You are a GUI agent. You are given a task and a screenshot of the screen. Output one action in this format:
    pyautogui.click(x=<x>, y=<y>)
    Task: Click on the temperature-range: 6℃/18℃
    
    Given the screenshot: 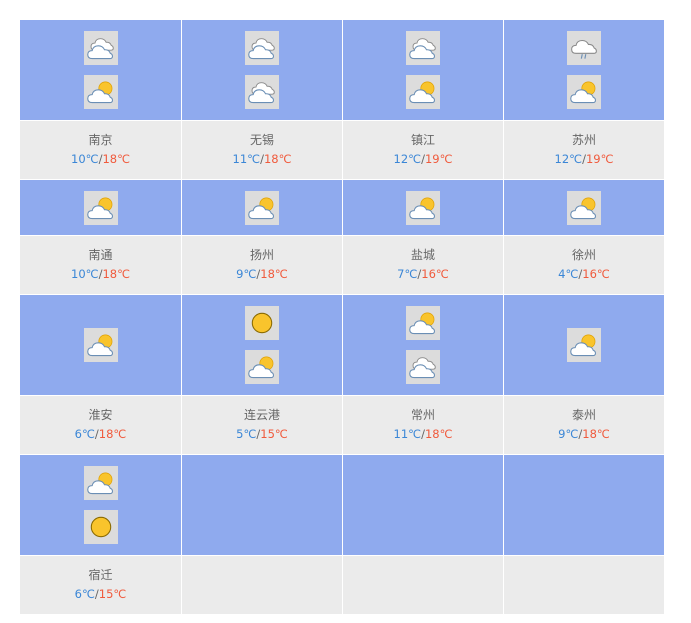 What is the action you would take?
    pyautogui.click(x=101, y=434)
    